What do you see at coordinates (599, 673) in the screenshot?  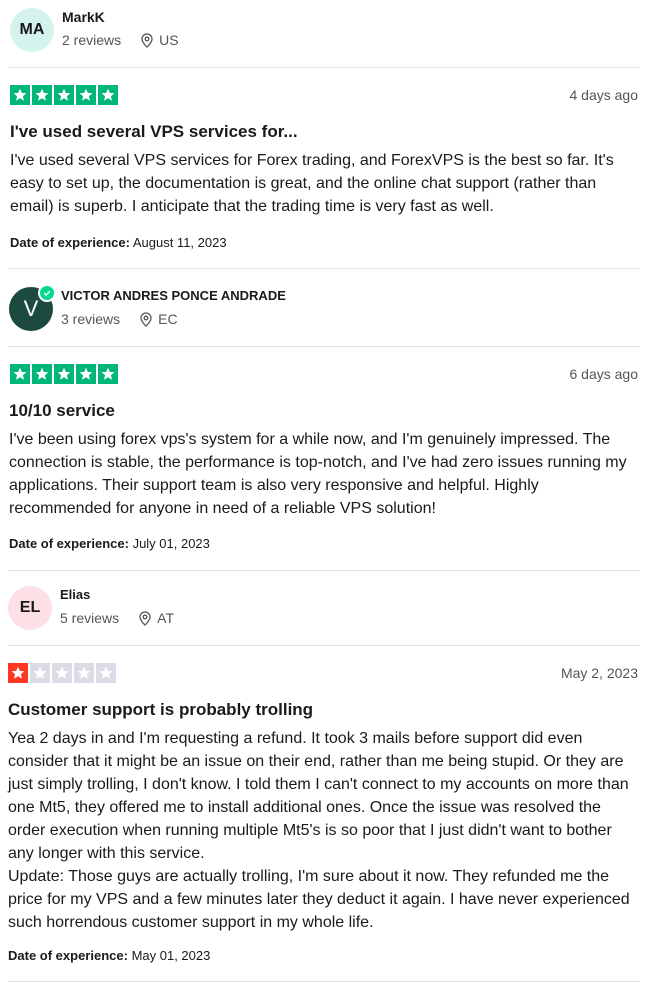 I see `review-date: May 2, 2023` at bounding box center [599, 673].